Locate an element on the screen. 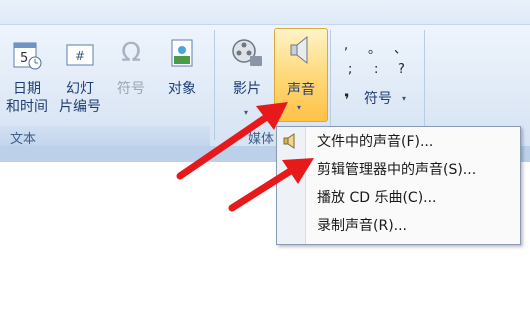  symbol-gallery: , 。 、 ; : ? ❜ 符号 ▾ is located at coordinates (378, 76).